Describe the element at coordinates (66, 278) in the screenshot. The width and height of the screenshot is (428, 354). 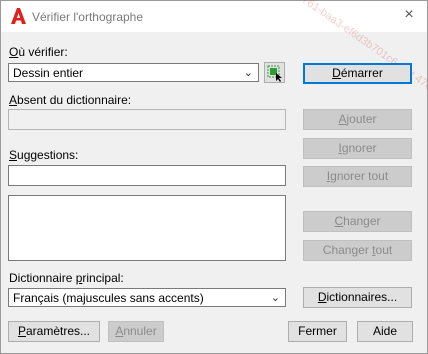
I see `main-dict-label: Dictionnaire principal:` at that location.